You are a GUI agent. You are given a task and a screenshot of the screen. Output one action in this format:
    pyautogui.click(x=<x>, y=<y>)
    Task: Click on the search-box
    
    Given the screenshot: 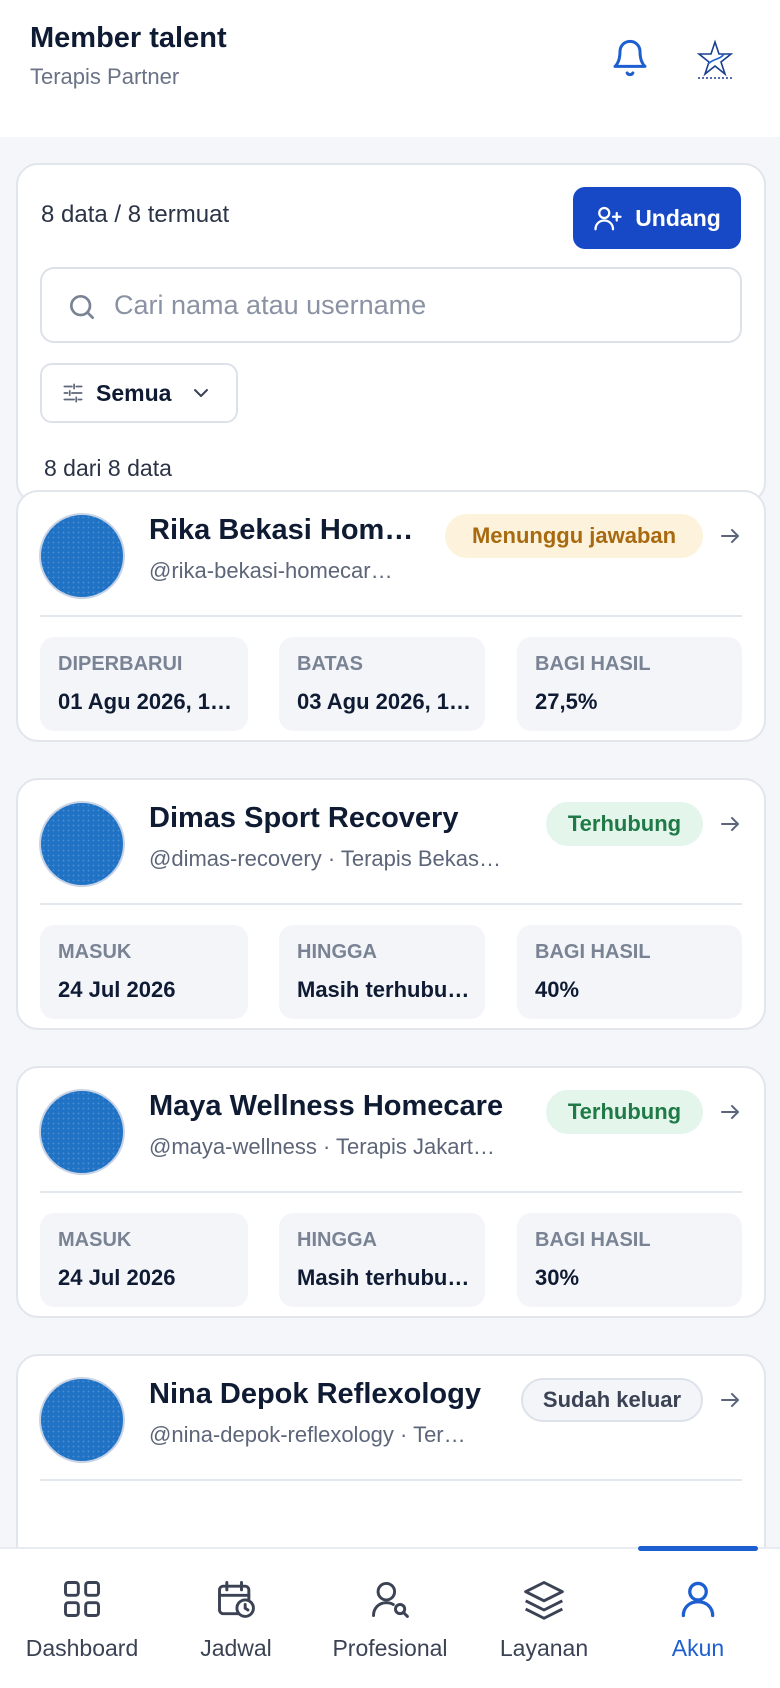 What is the action you would take?
    pyautogui.click(x=391, y=305)
    